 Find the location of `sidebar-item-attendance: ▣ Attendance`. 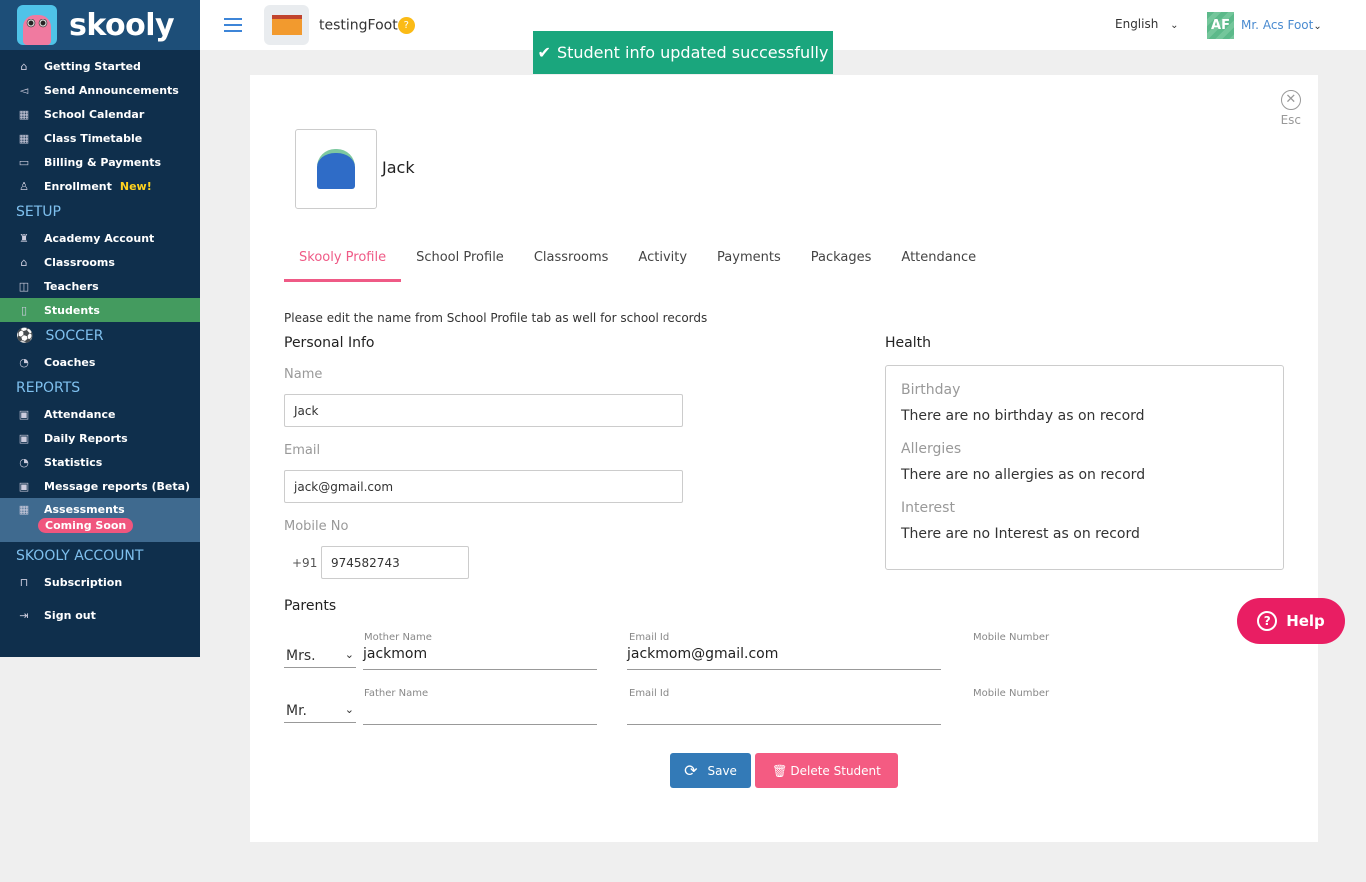

sidebar-item-attendance: ▣ Attendance is located at coordinates (100, 414).